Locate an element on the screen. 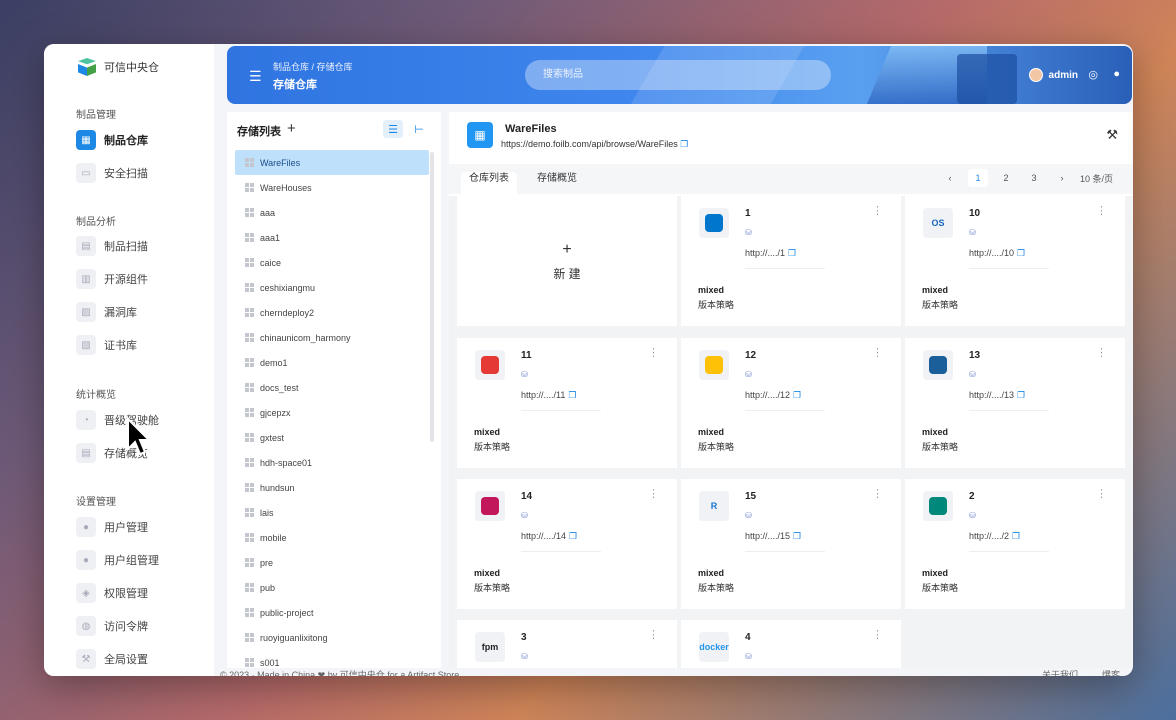  nav-item-group-mgmt: ● 用户组管理 is located at coordinates (141, 560).